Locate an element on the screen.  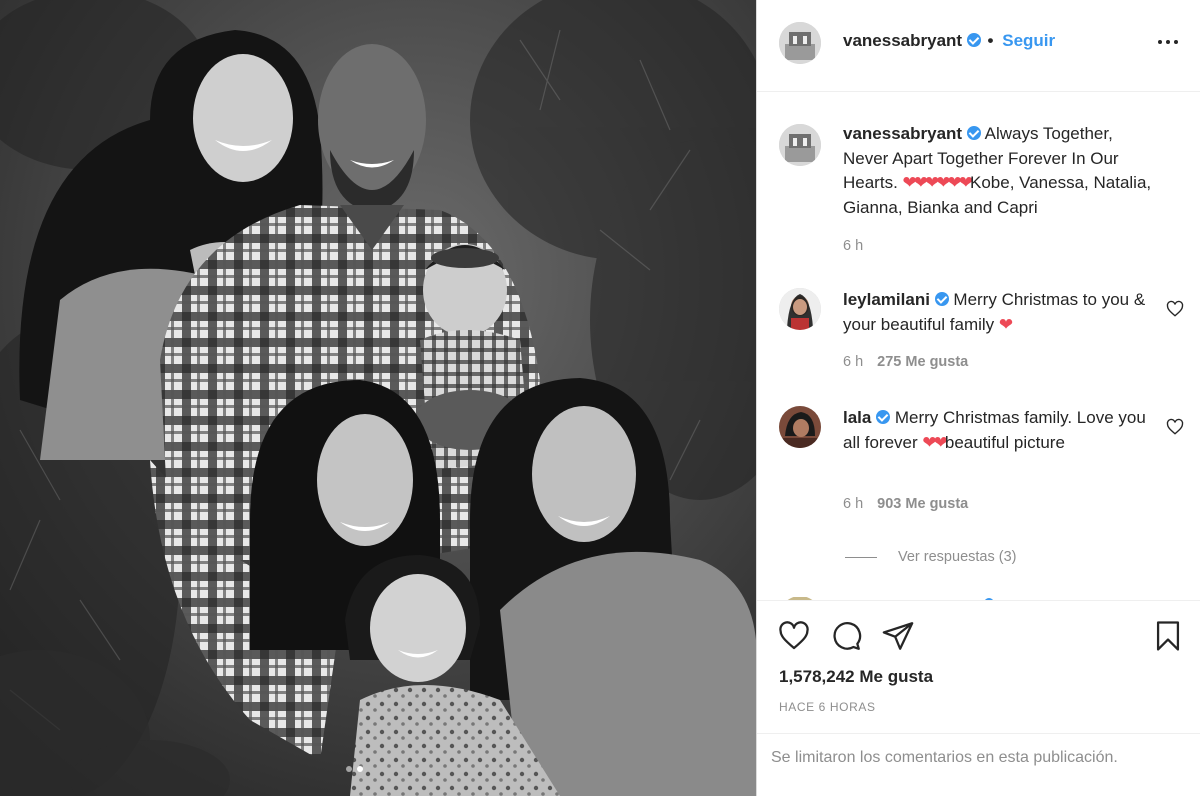
commenter-username: leylamilani is located at coordinates (886, 299).